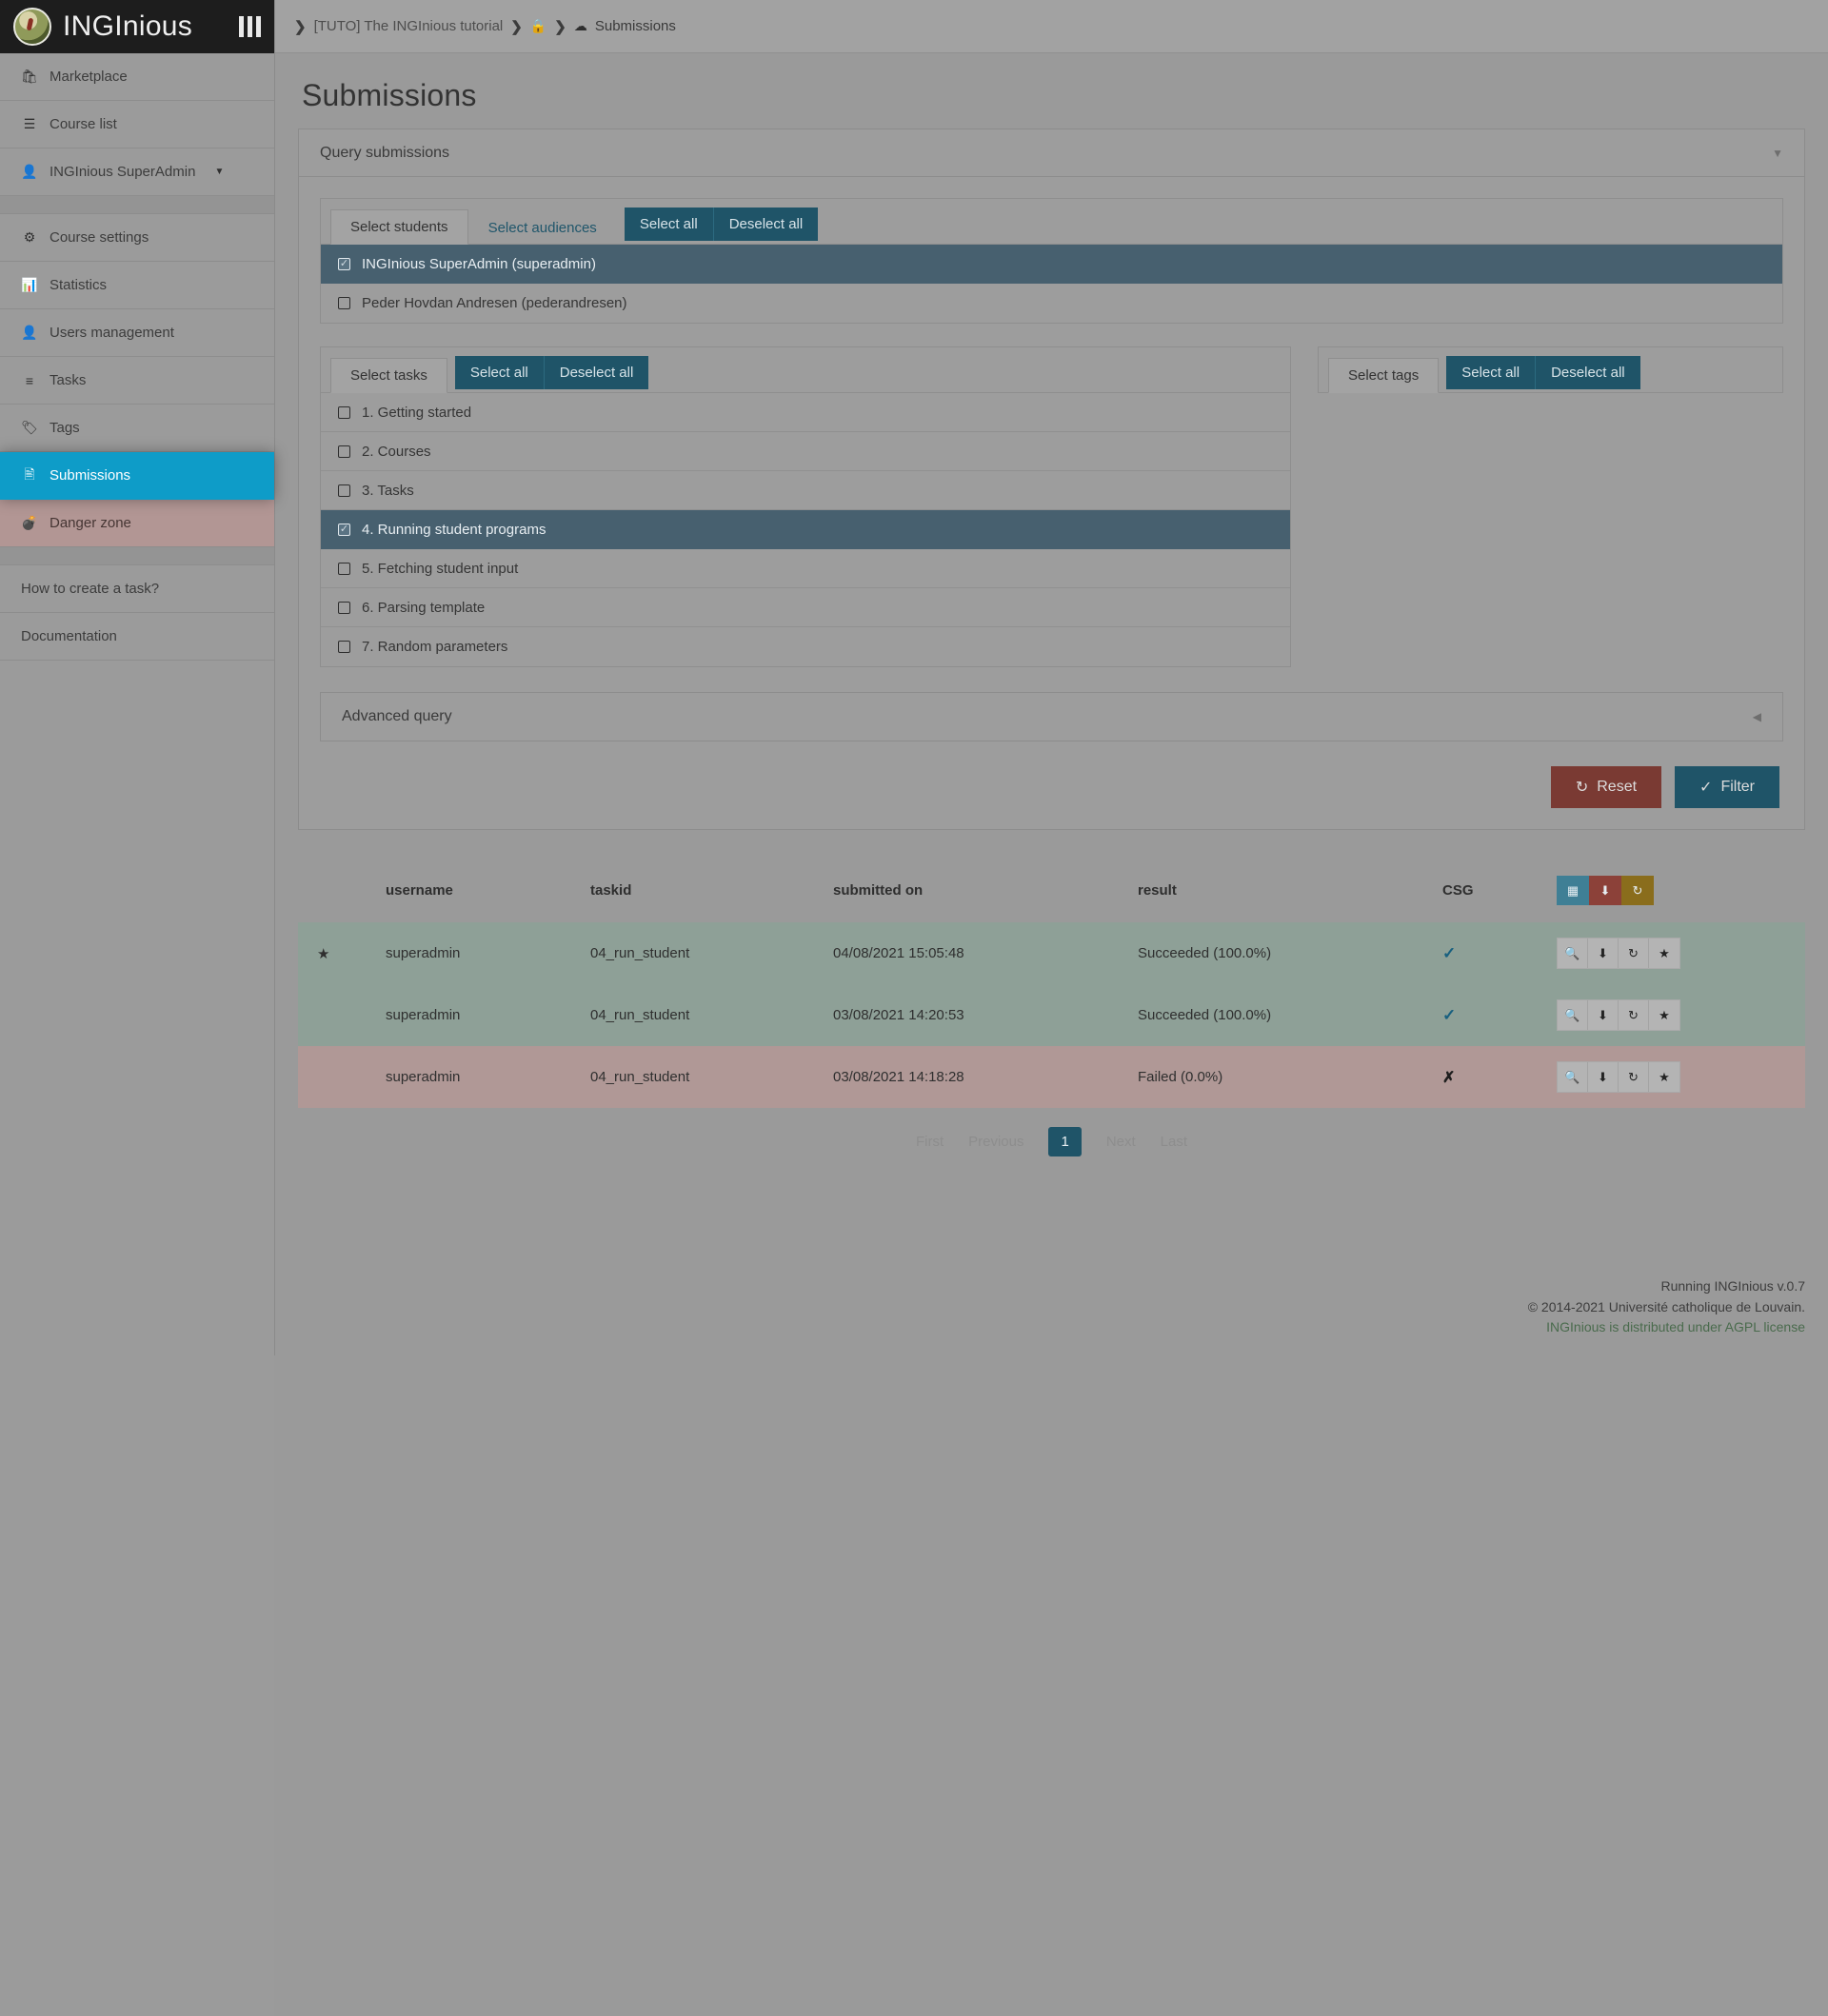 The image size is (1828, 2016). I want to click on sidebar-item-marketplace: 🛍 Marketplace, so click(137, 77).